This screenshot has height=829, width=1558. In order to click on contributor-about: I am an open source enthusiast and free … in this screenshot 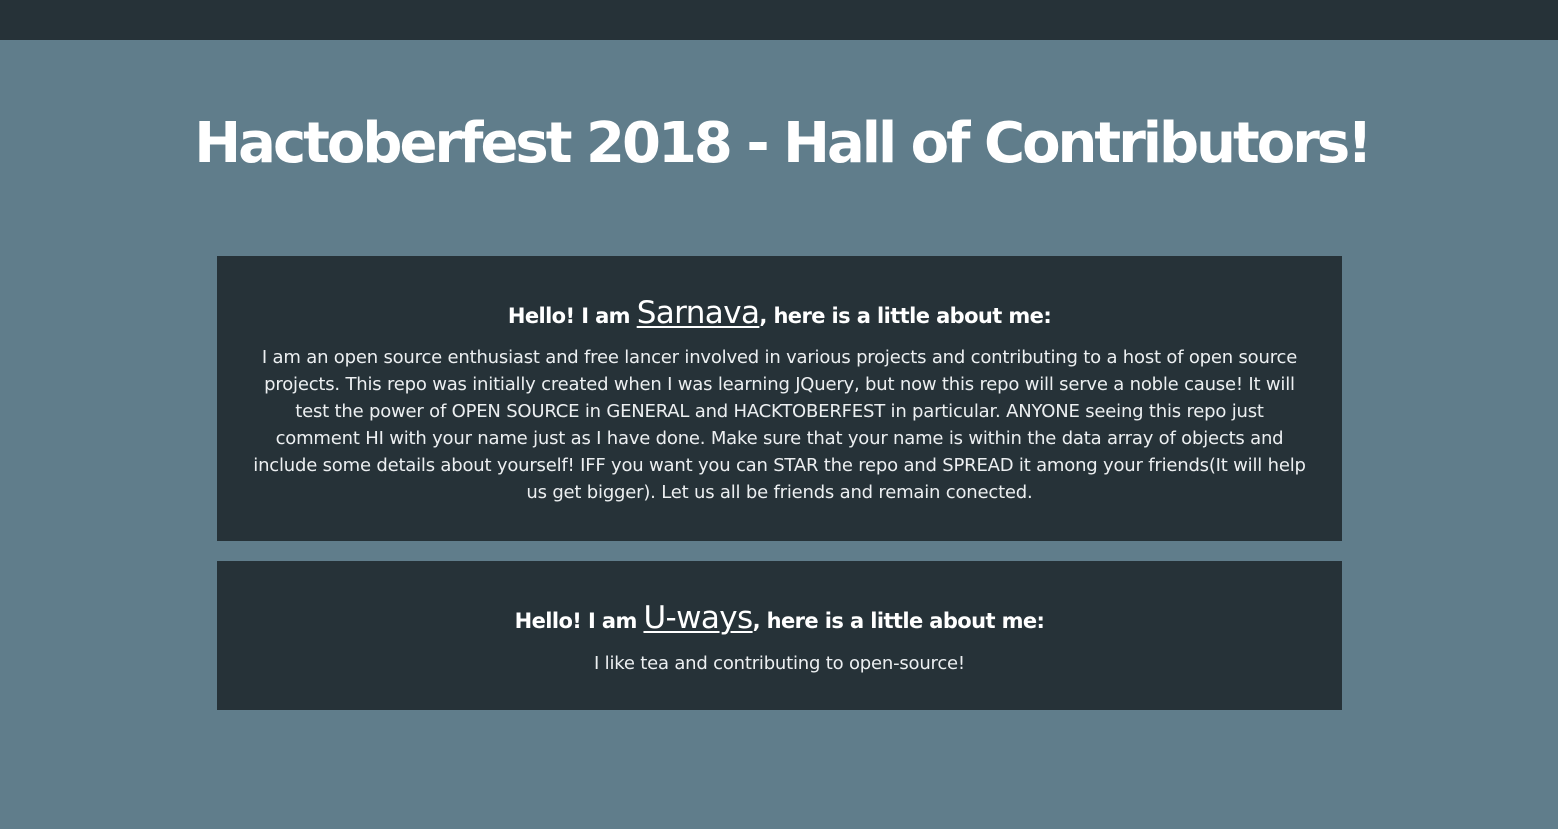, I will do `click(779, 425)`.